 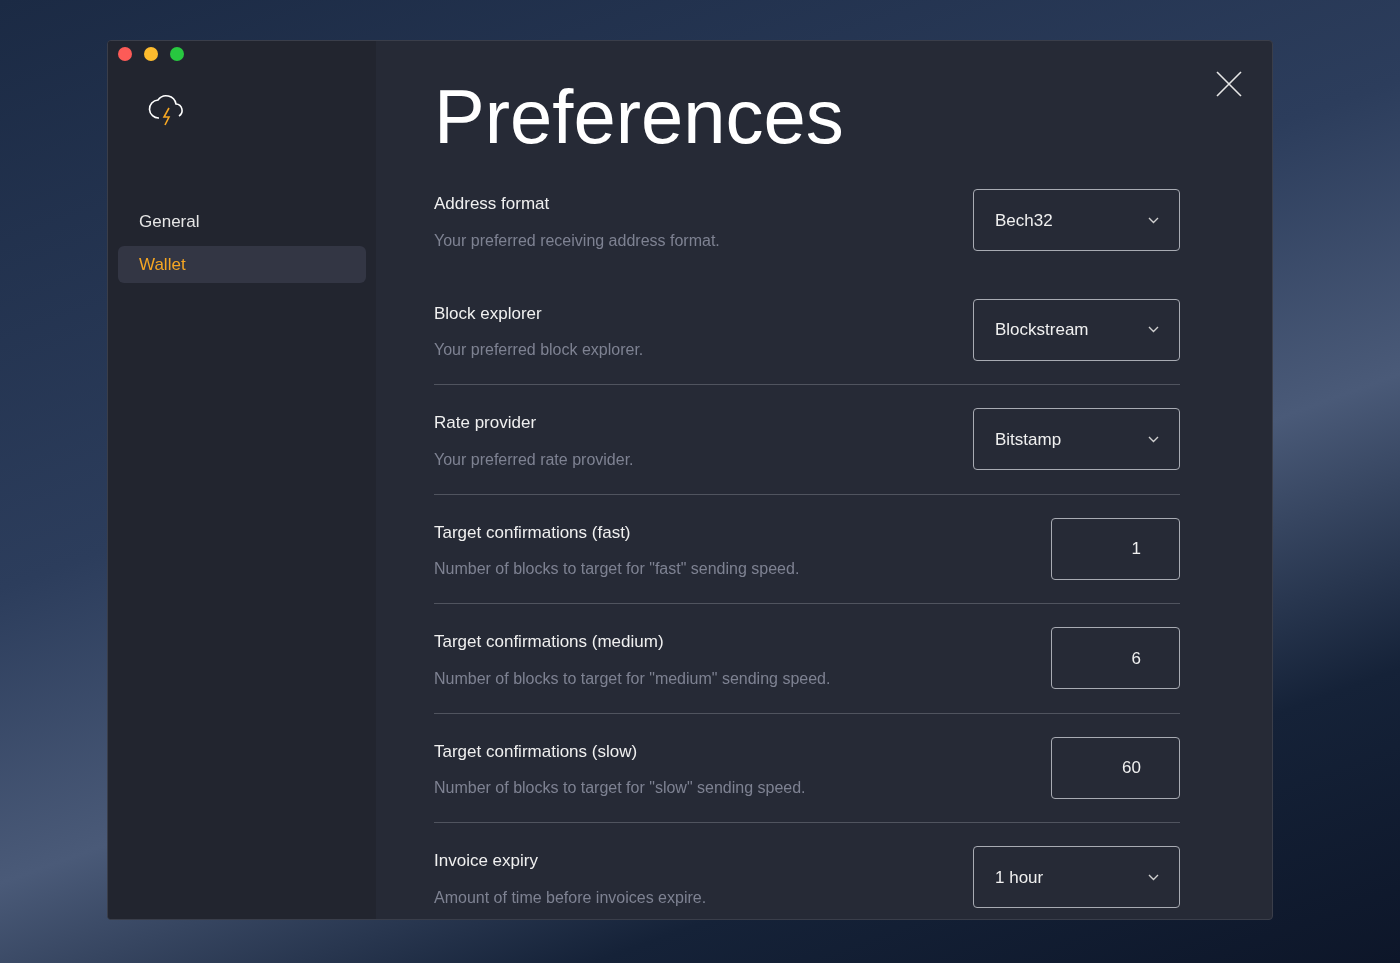 I want to click on setting-description: Your preferred rate provider., so click(x=534, y=459).